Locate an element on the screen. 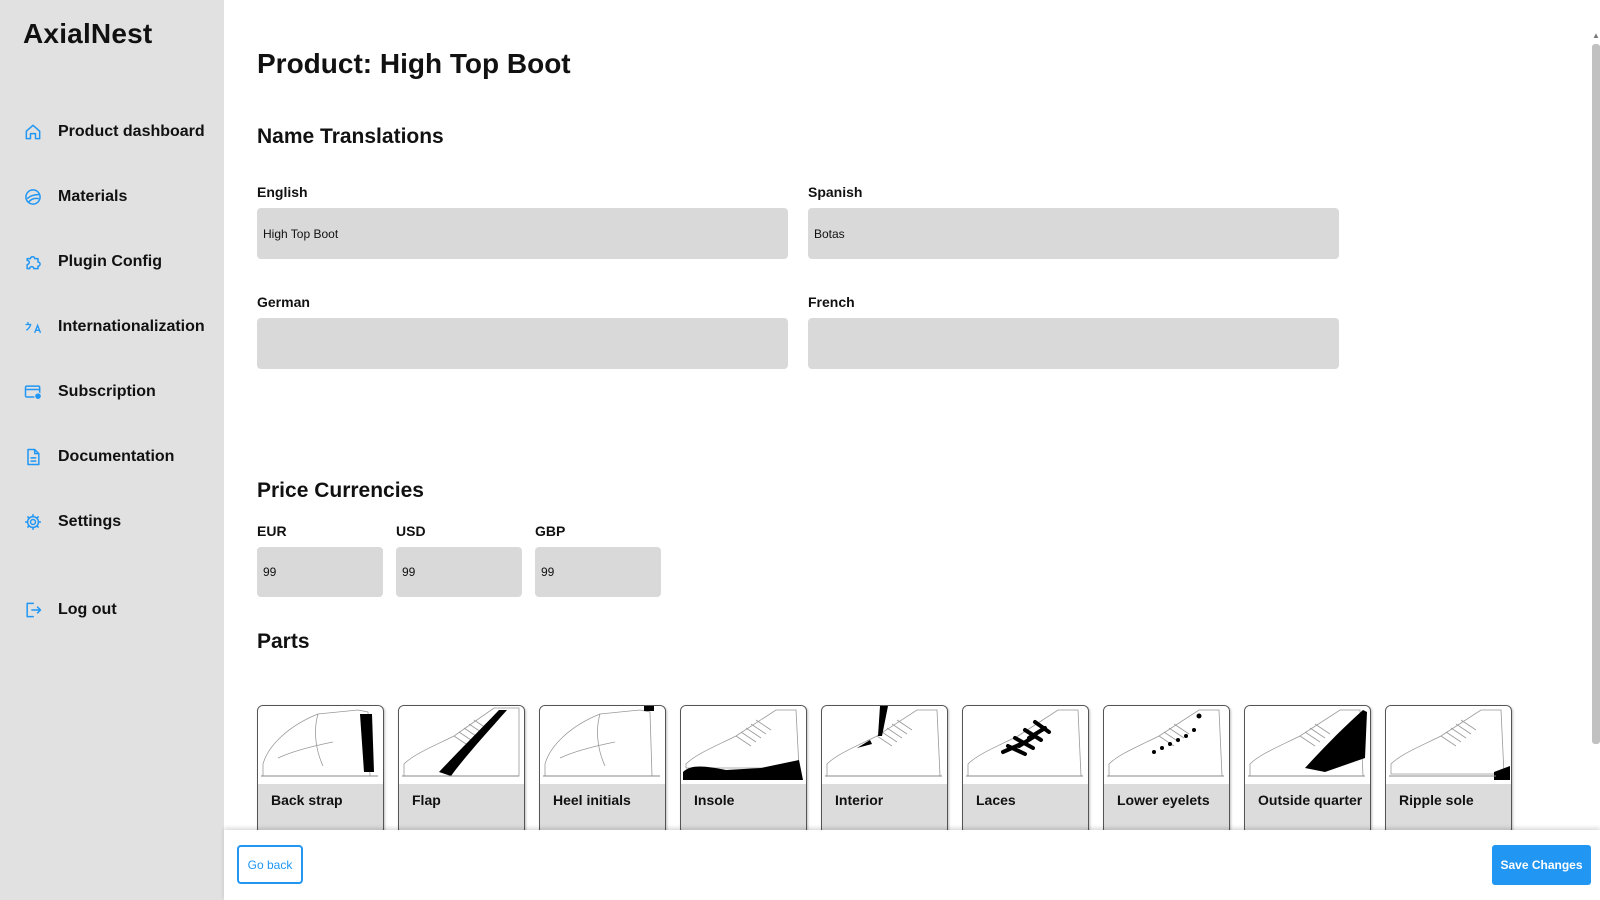 Image resolution: width=1600 pixels, height=900 pixels. sidebar-item-documentation: Documentation is located at coordinates (98, 457).